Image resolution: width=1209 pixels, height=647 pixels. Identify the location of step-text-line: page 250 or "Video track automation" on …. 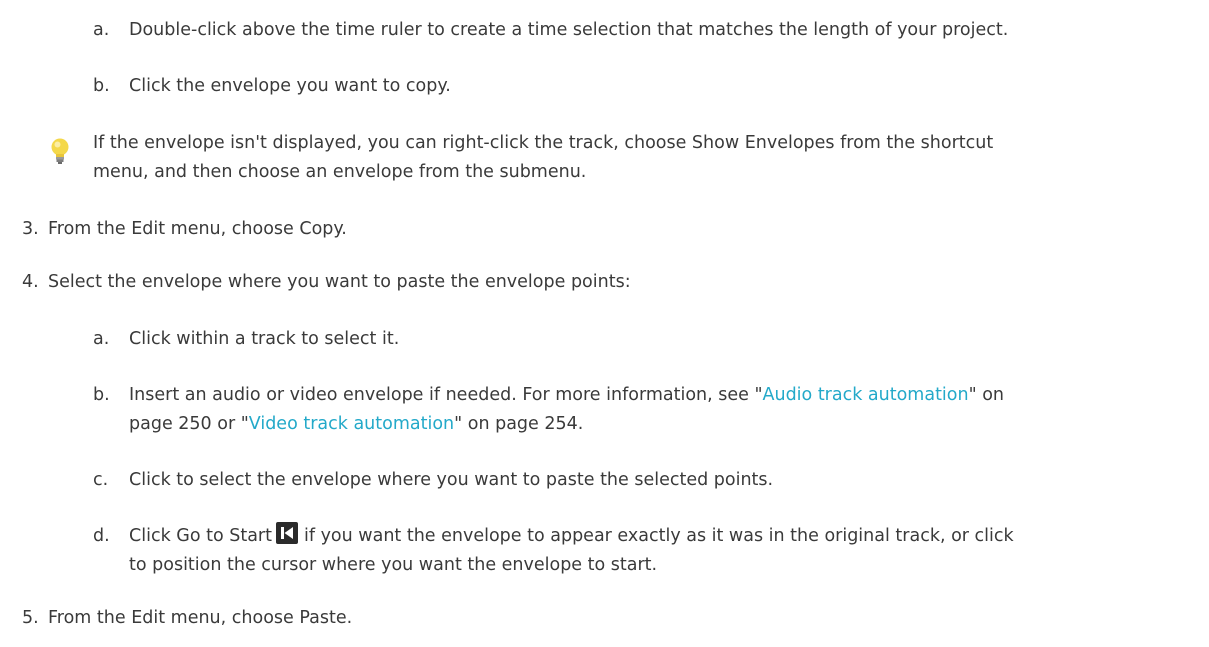
(356, 424).